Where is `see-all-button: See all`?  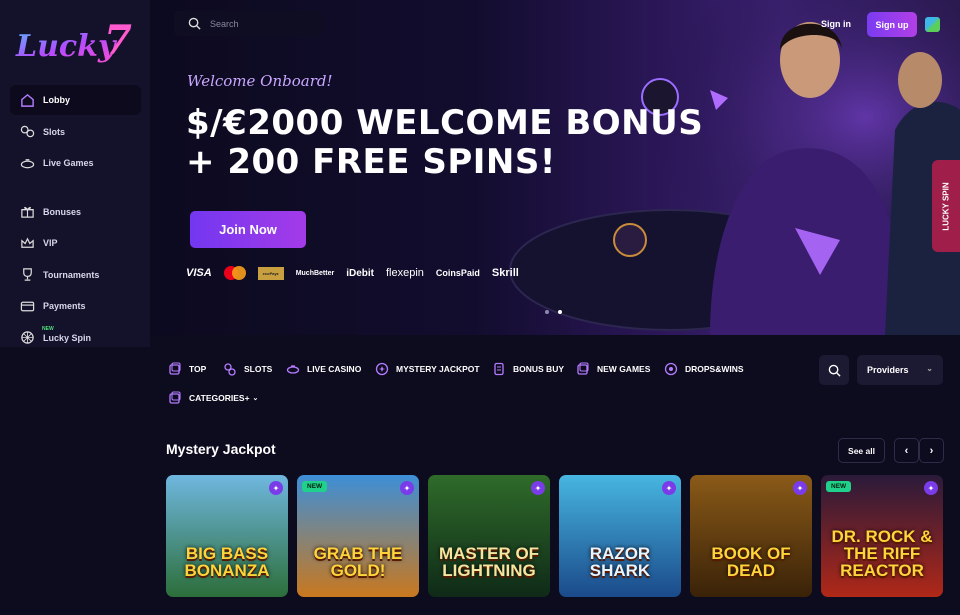
see-all-button: See all is located at coordinates (861, 450).